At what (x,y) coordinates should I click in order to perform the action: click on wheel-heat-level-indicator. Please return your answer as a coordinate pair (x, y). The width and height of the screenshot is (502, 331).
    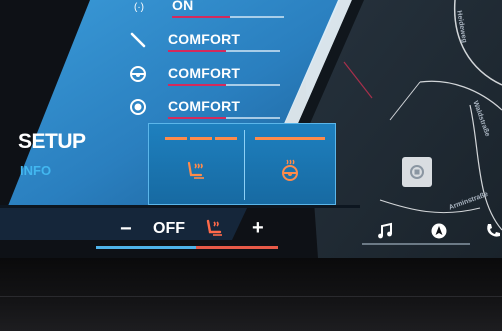
    Looking at the image, I should click on (290, 138).